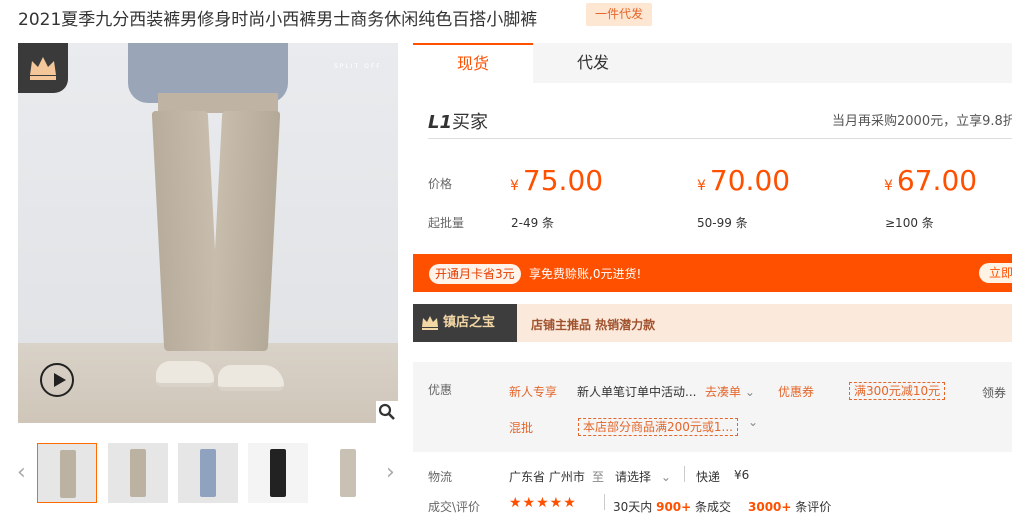  Describe the element at coordinates (278, 20) in the screenshot. I see `product-title: 2021夏季九分西装裤男修身时尚小西裤男士商务休闲纯色百搭小脚裤` at that location.